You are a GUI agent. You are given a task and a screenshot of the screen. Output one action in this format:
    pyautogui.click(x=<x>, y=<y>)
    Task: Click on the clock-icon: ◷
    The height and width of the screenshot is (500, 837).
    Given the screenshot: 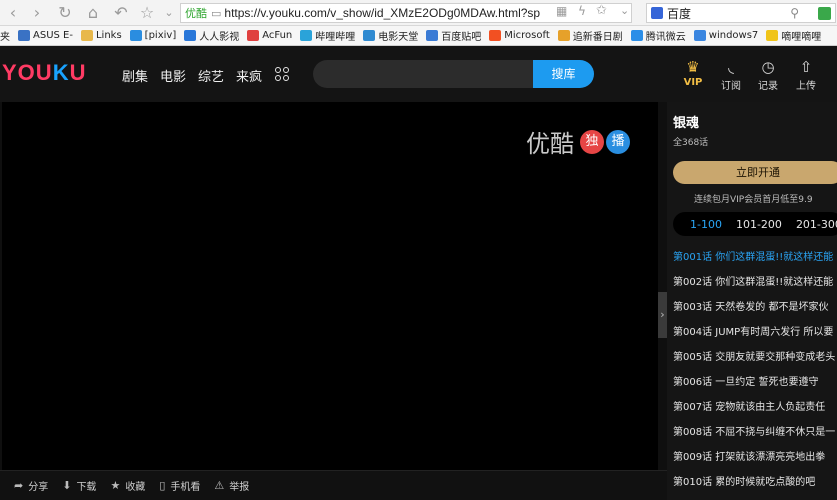 What is the action you would take?
    pyautogui.click(x=768, y=67)
    